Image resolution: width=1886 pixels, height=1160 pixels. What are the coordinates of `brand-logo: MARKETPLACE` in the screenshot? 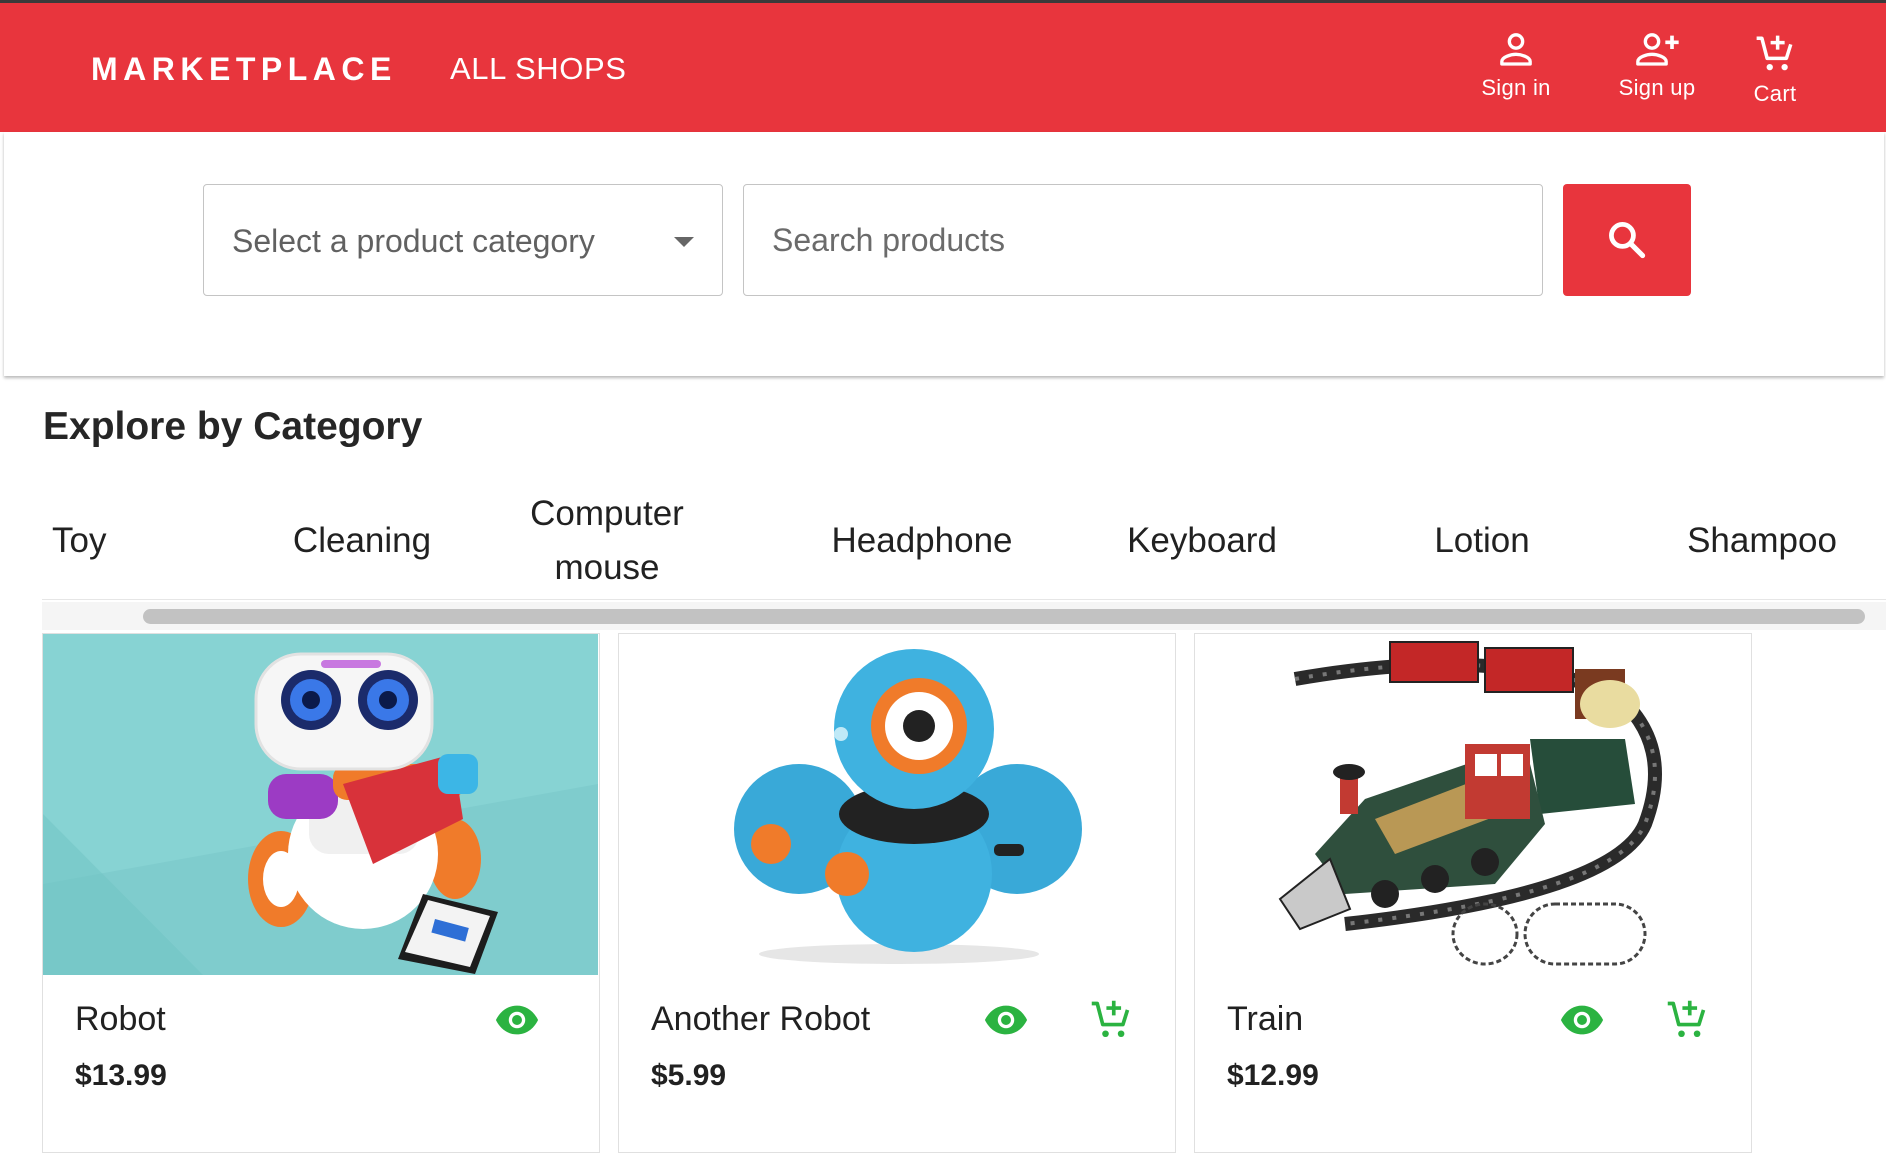 It's located at (244, 69).